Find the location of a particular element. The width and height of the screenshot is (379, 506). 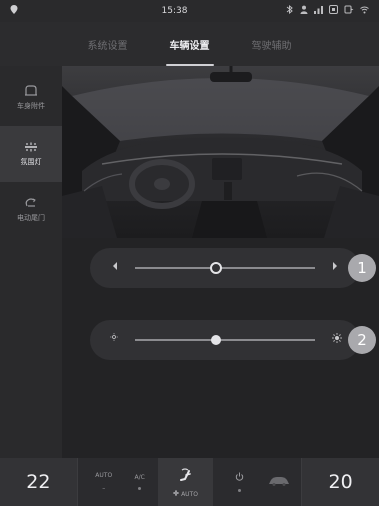

annotation-badge-2: 2 is located at coordinates (362, 340).